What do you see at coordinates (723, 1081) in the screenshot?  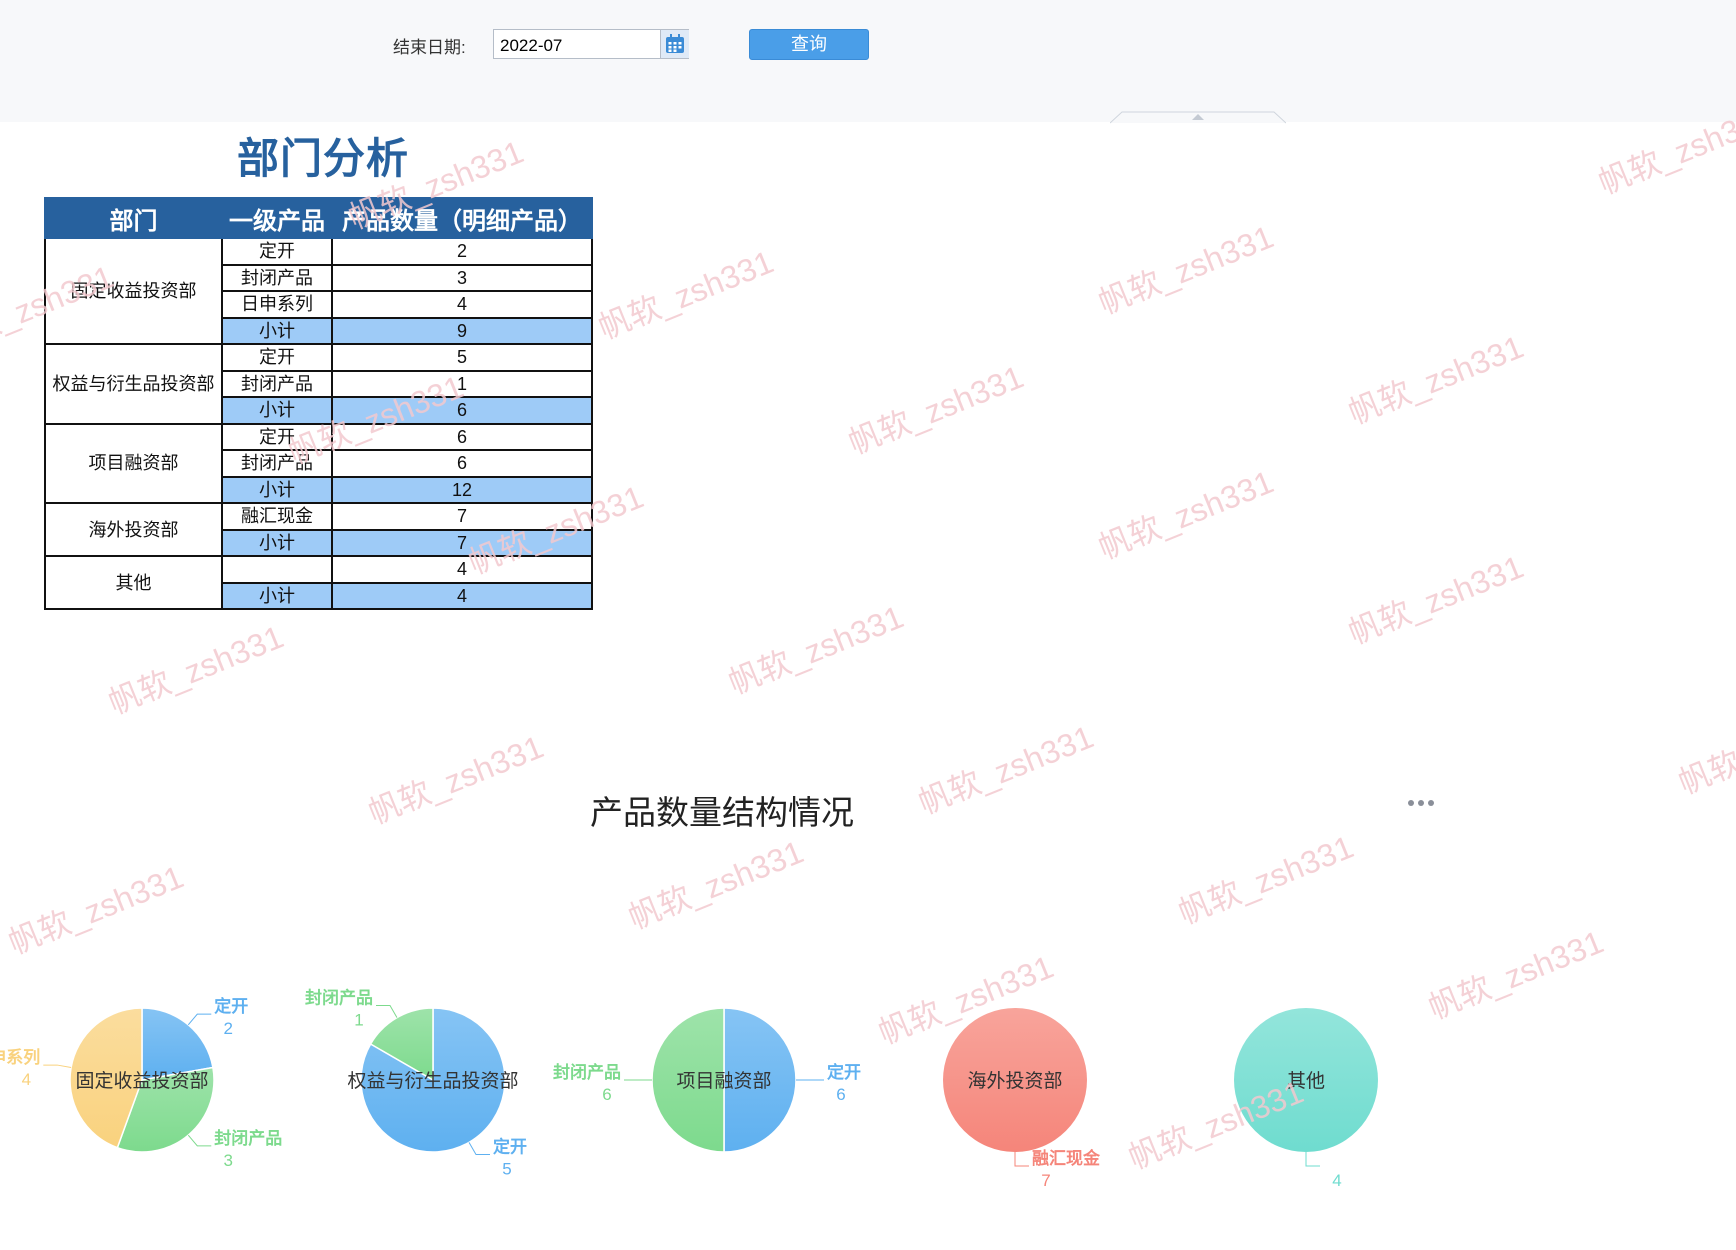 I see `pie-center-label: 项目融资部` at bounding box center [723, 1081].